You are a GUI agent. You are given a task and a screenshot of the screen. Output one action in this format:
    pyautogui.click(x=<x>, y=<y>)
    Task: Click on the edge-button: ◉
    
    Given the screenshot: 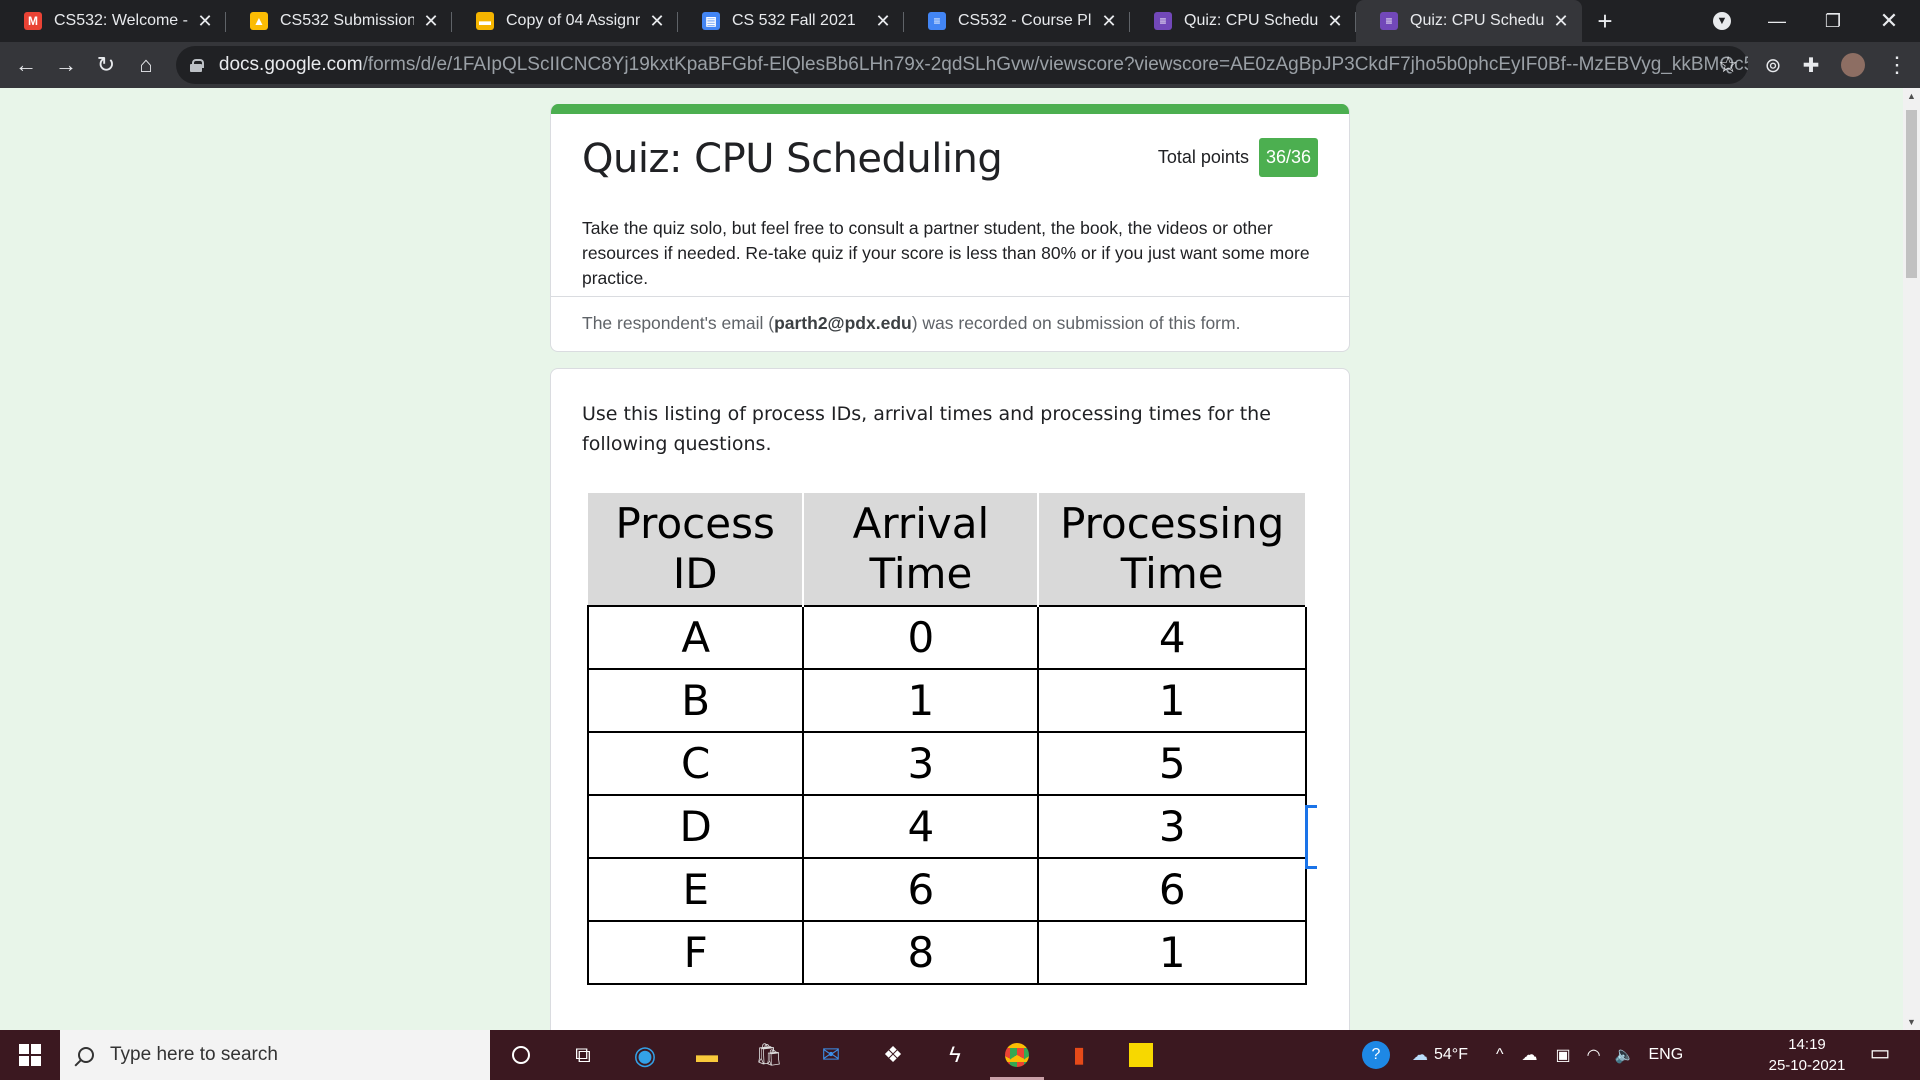 What is the action you would take?
    pyautogui.click(x=645, y=1055)
    